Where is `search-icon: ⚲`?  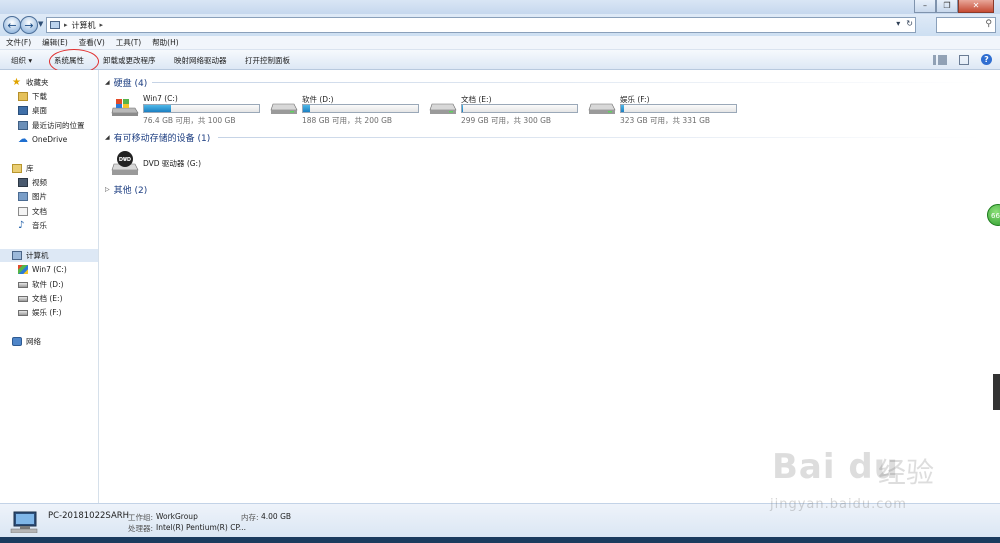
search-icon: ⚲ is located at coordinates (988, 24).